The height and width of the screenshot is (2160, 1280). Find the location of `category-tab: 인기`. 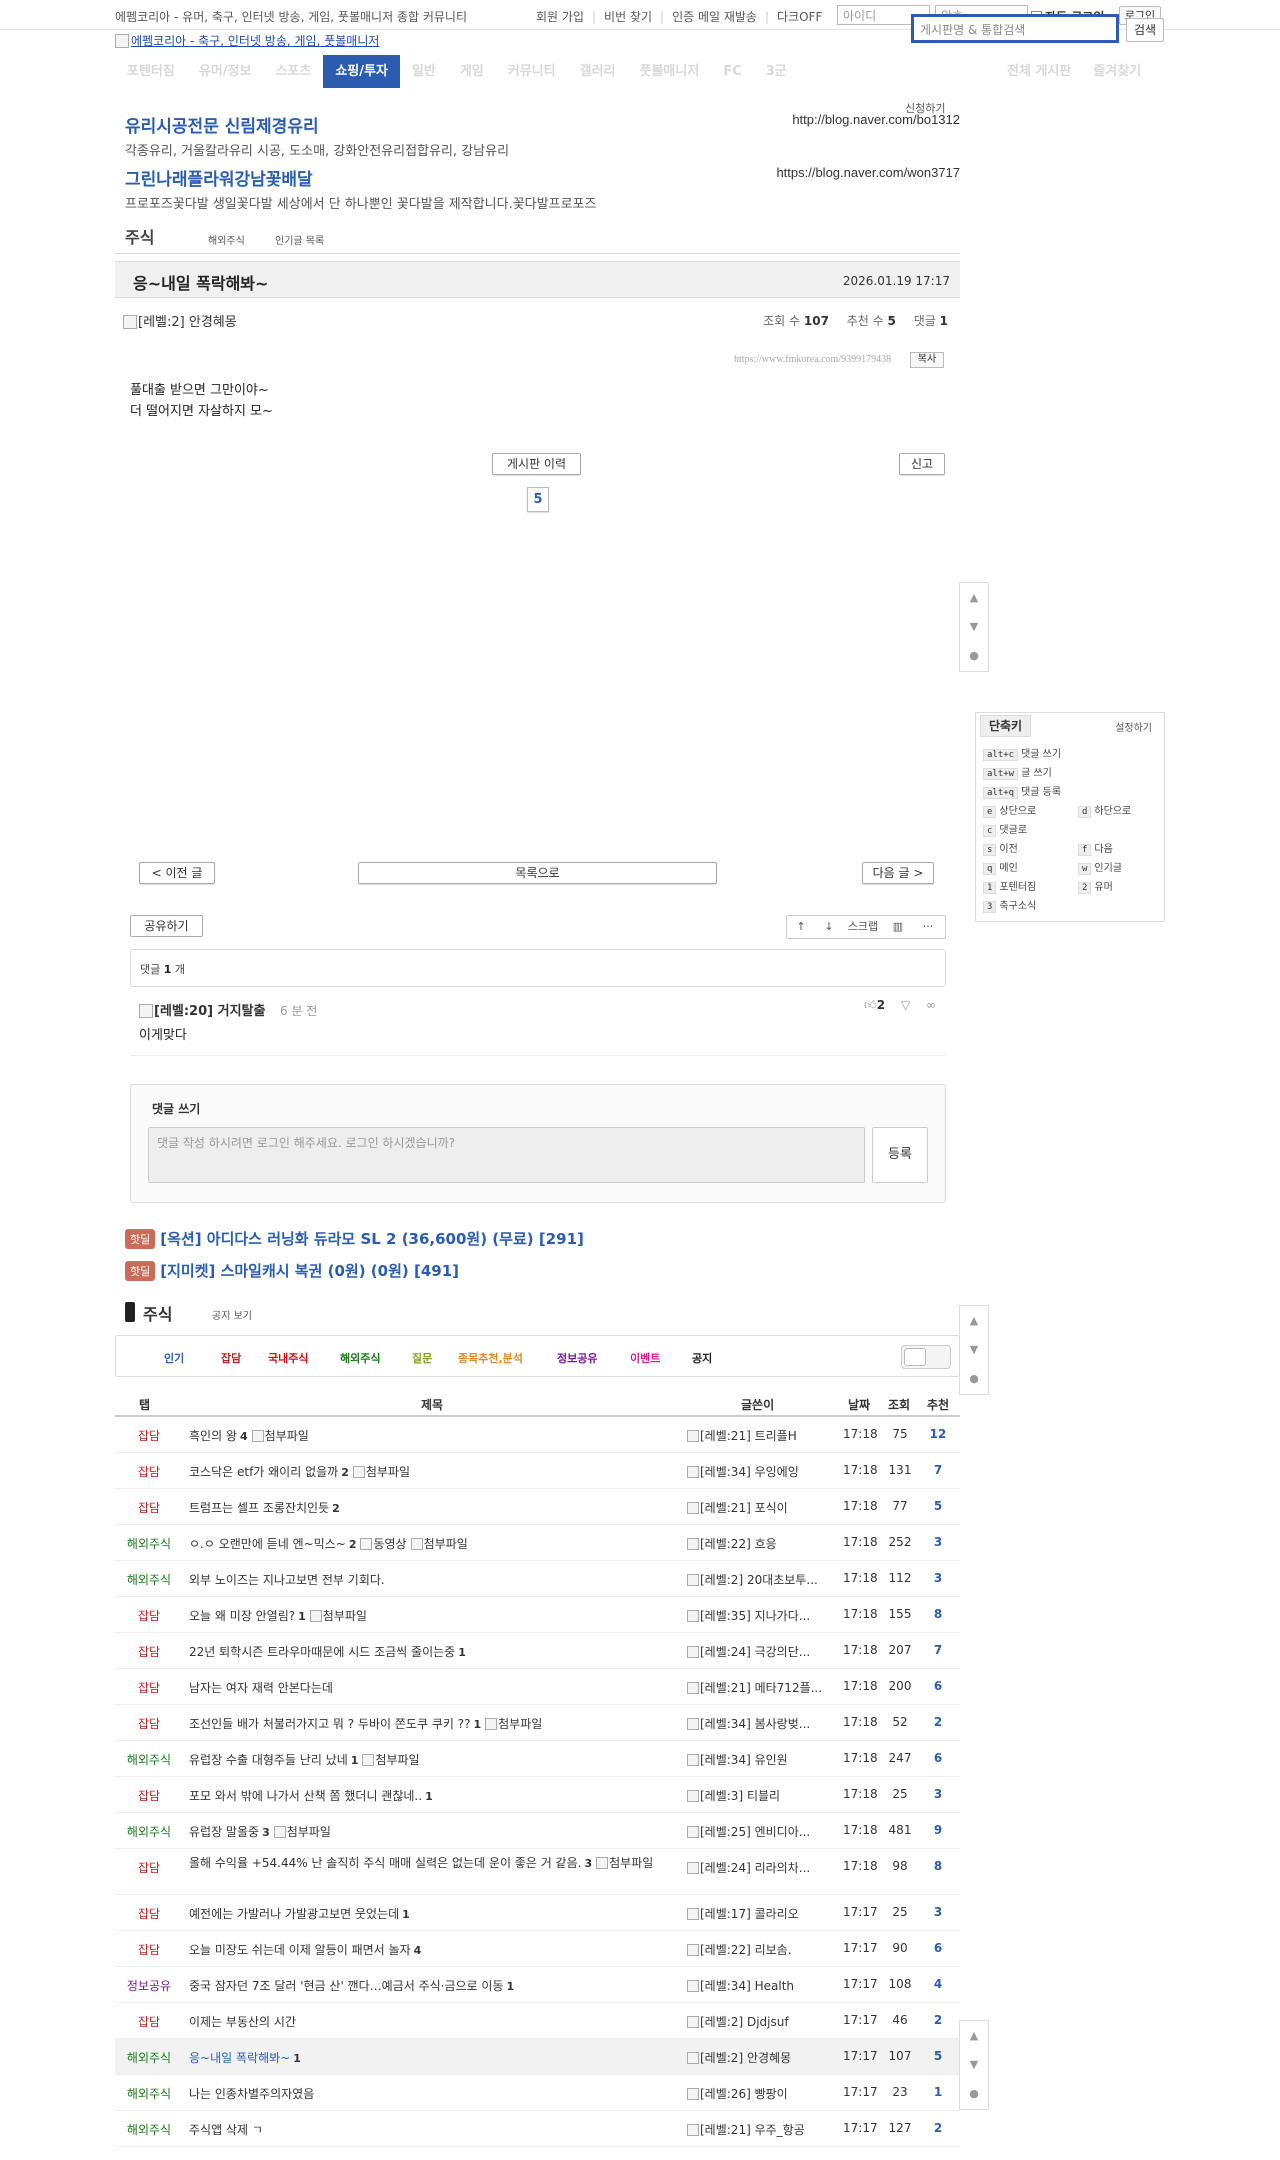

category-tab: 인기 is located at coordinates (174, 1358).